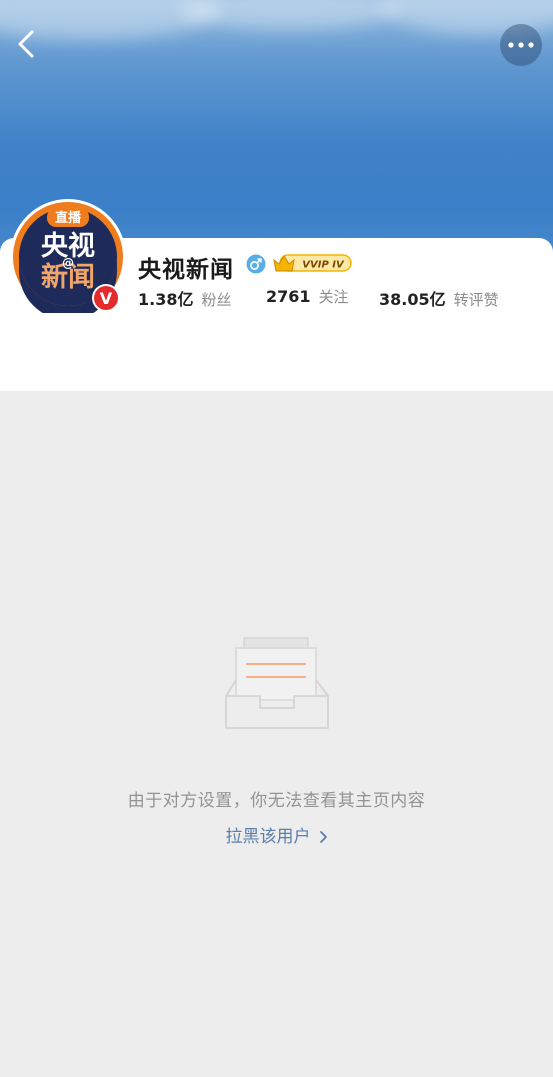  I want to click on chevron-left-icon, so click(26, 44).